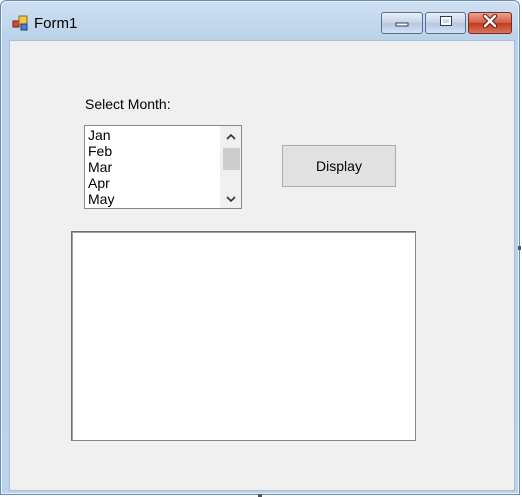  What do you see at coordinates (260, 21) in the screenshot?
I see `title-bar: Form1` at bounding box center [260, 21].